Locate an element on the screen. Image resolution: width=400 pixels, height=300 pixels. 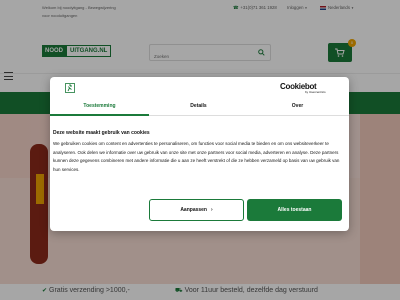
tab-consent: Toestemming is located at coordinates (99, 107).